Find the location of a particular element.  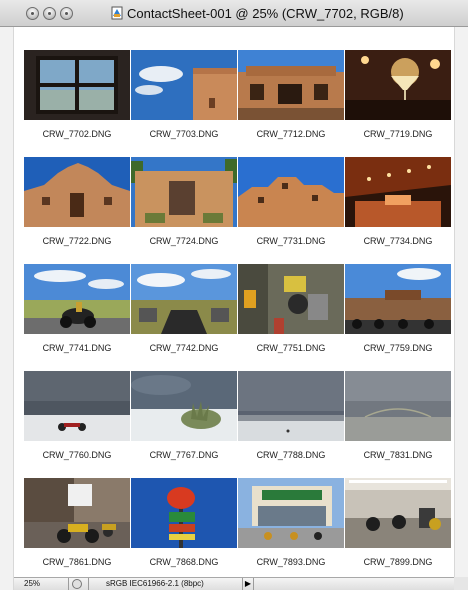

thumbnail-filename: CRW_7767.DNG is located at coordinates (184, 455).